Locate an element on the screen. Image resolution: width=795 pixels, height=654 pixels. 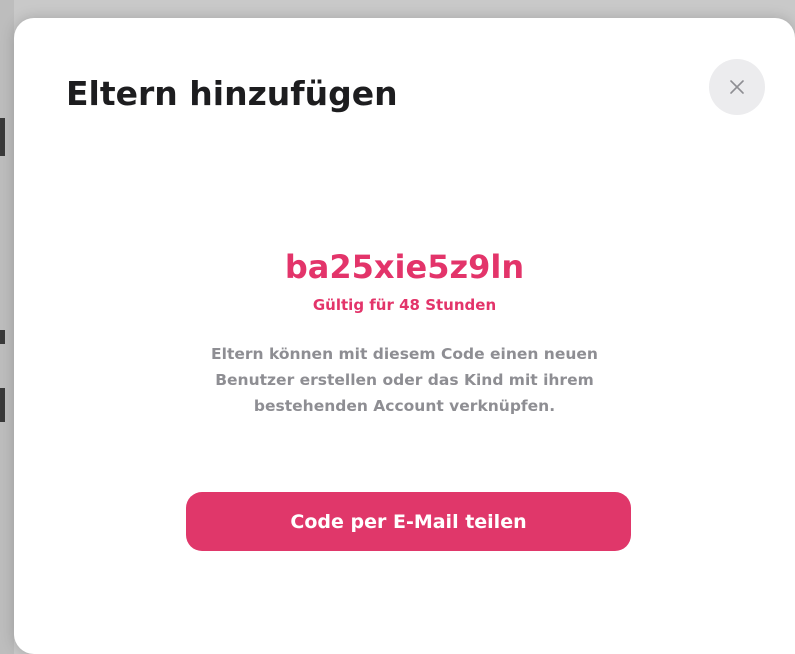
close-button is located at coordinates (737, 87).